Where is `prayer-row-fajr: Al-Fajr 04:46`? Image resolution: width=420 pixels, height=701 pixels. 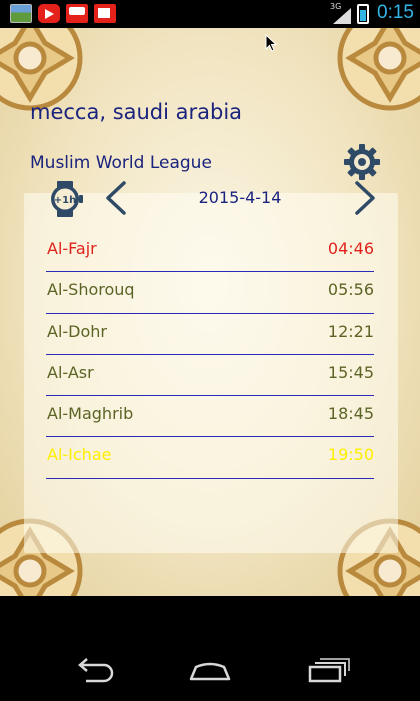 prayer-row-fajr: Al-Fajr 04:46 is located at coordinates (210, 252).